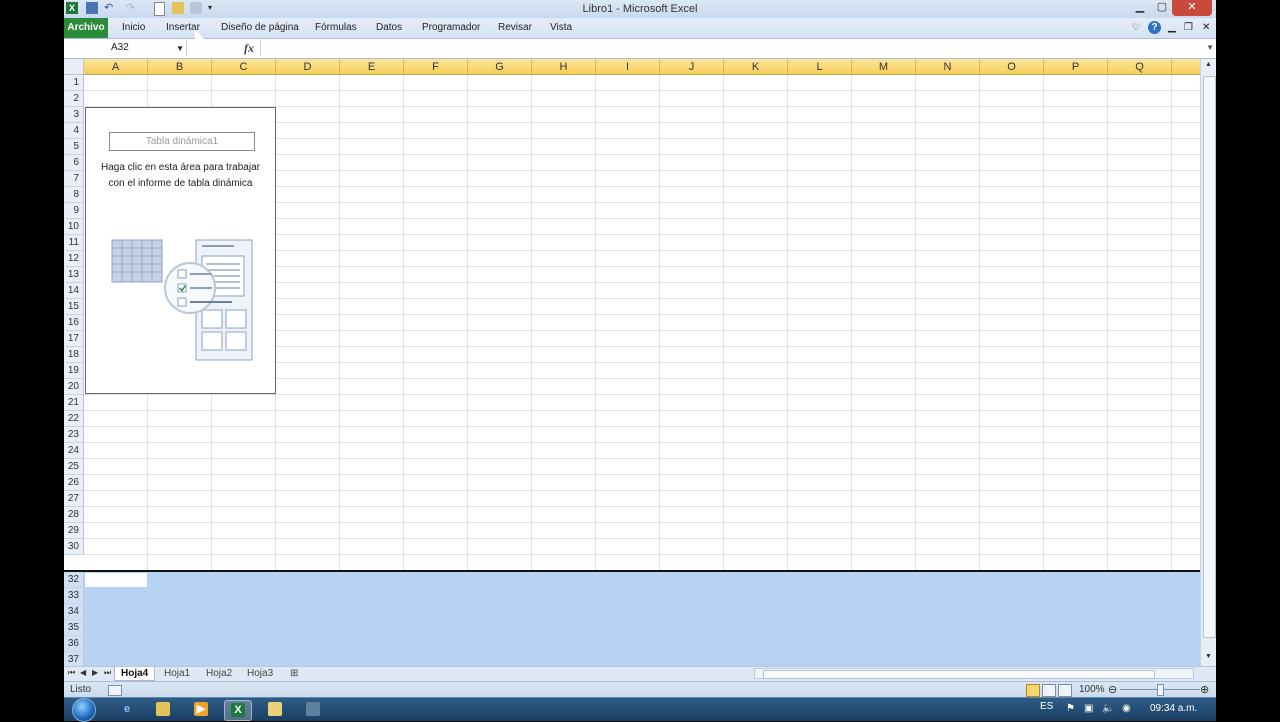  Describe the element at coordinates (74, 83) in the screenshot. I see `row-header-1: 1` at that location.